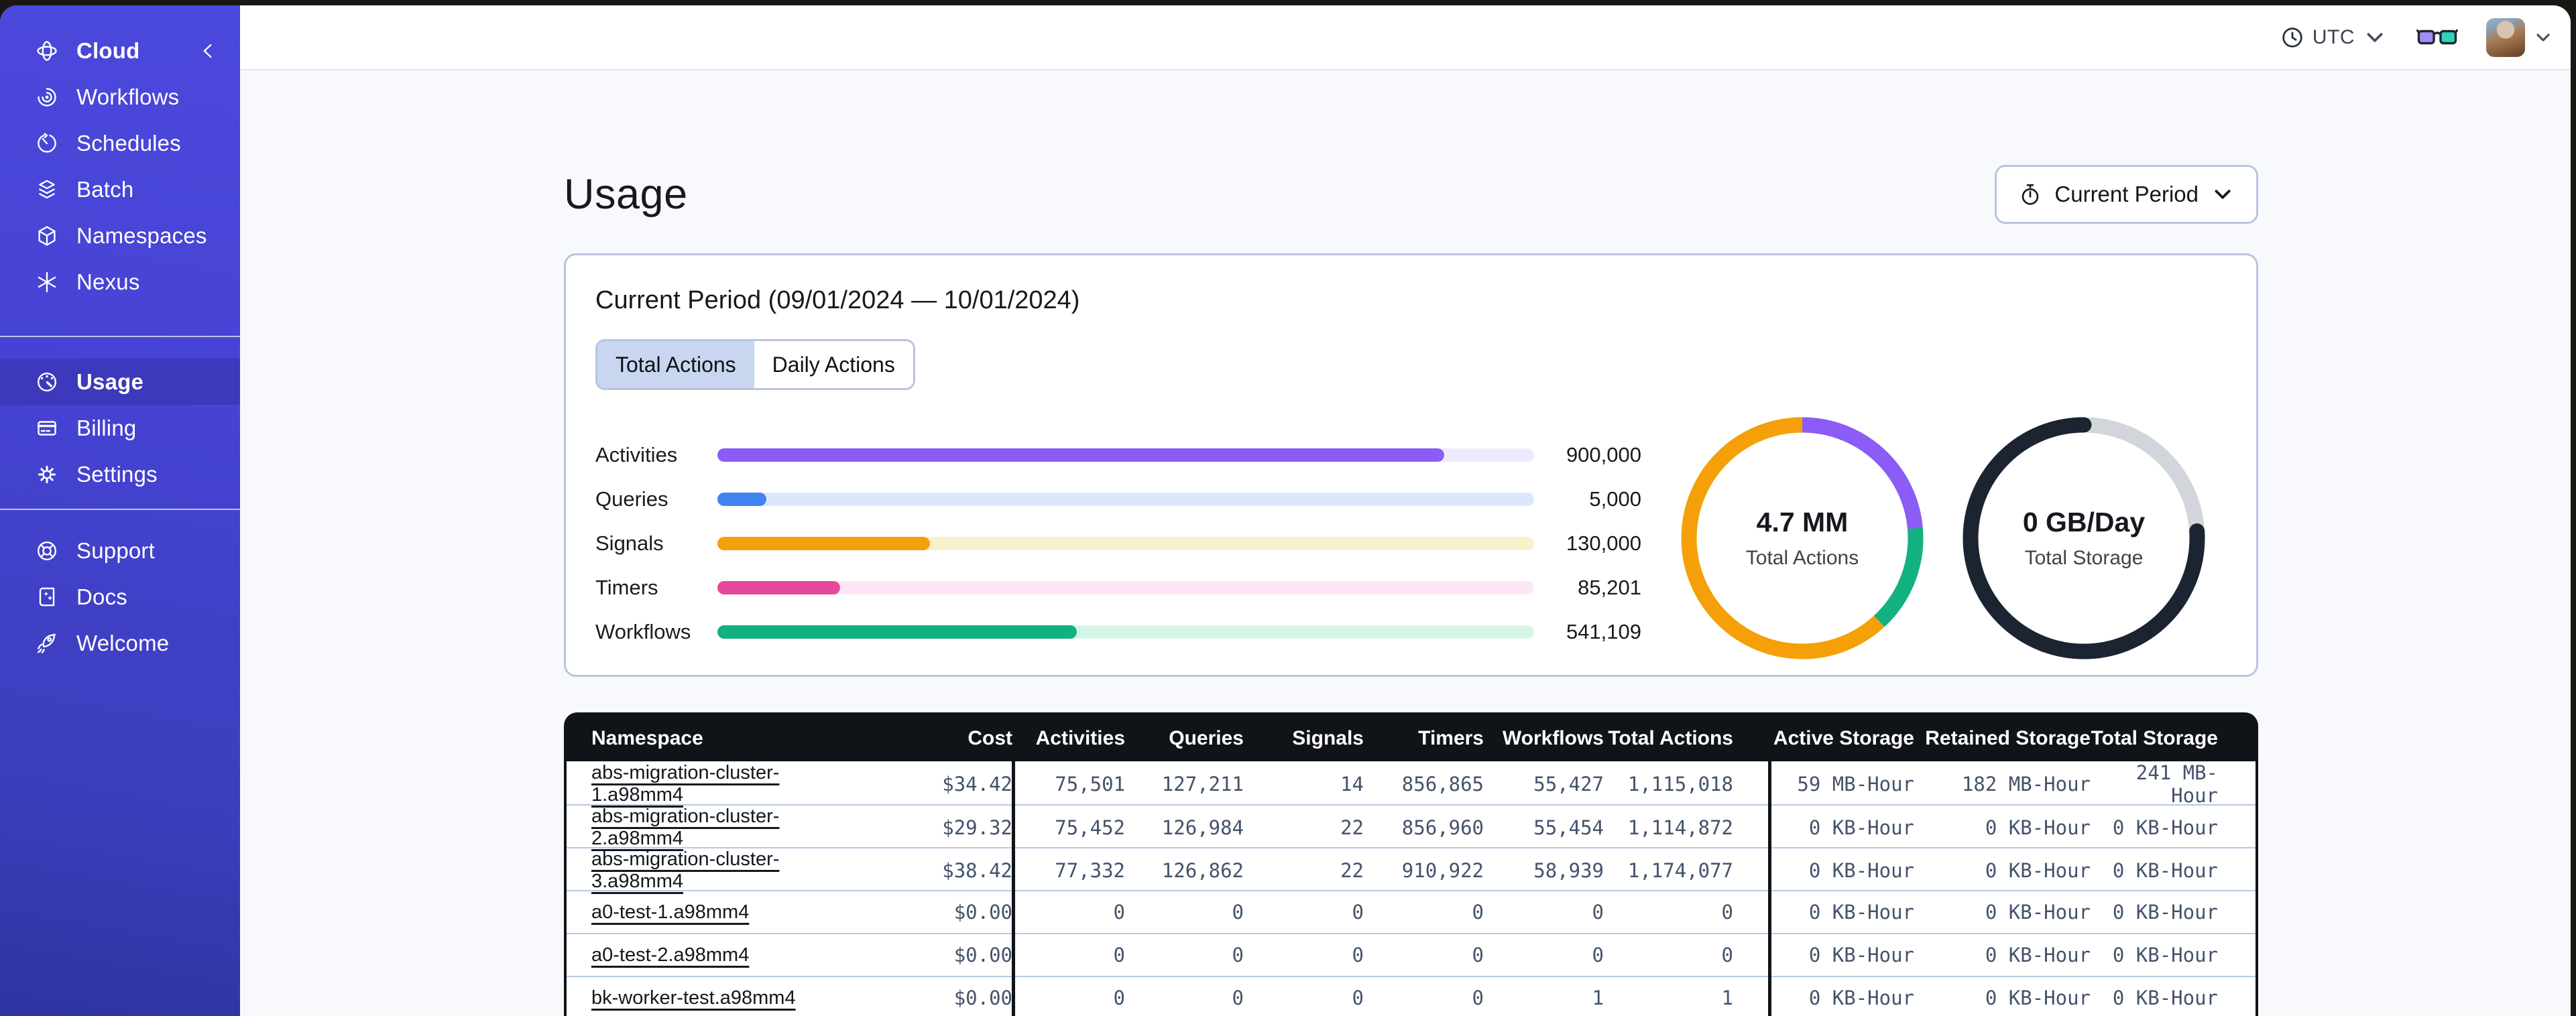 This screenshot has width=2576, height=1016. I want to click on bar-row-workflows: Workflows 541,109, so click(1185, 632).